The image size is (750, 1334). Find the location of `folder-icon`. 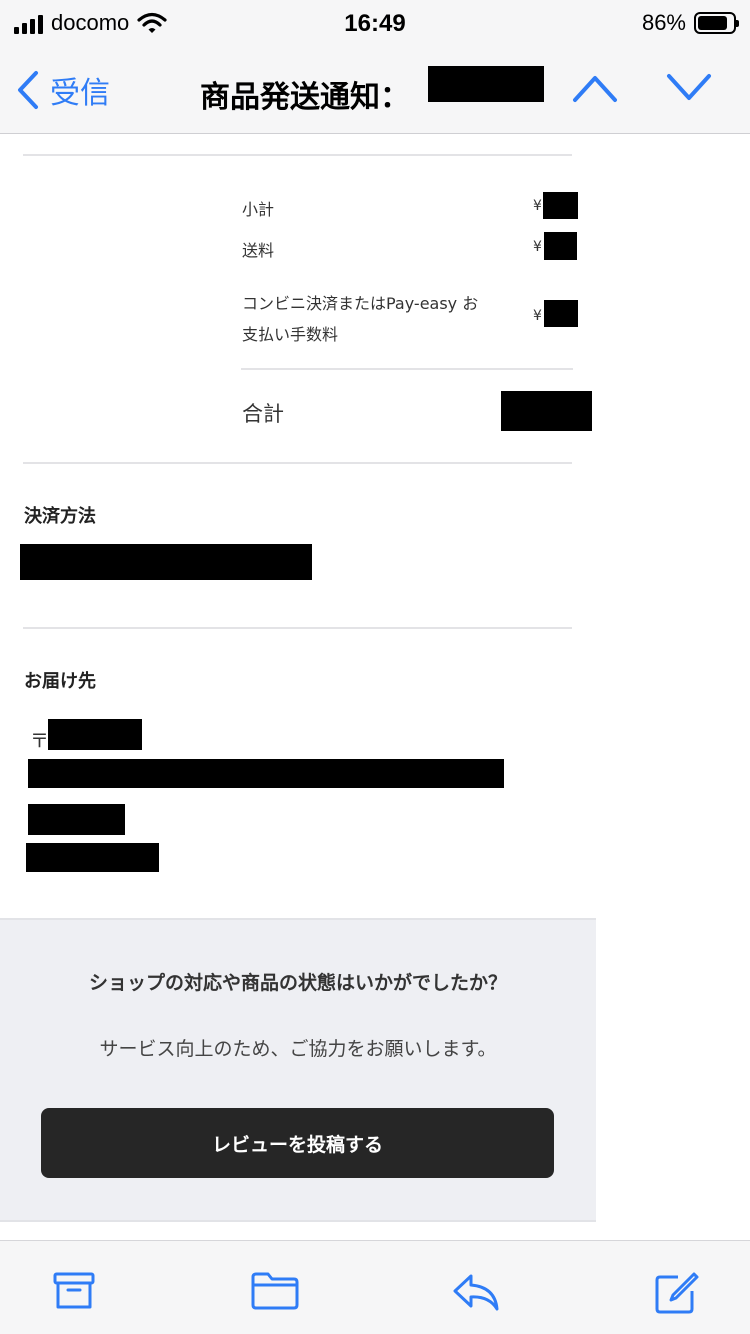

folder-icon is located at coordinates (275, 1291).